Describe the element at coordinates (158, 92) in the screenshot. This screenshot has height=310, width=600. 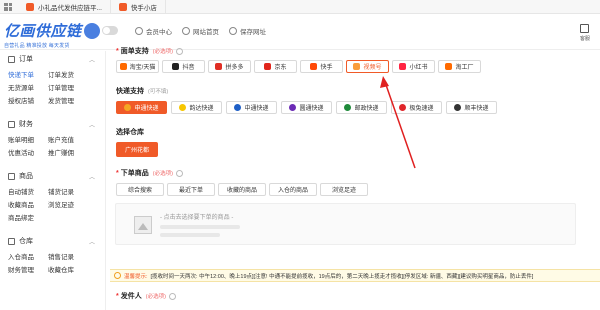
I see `section-hint: (可不填)` at that location.